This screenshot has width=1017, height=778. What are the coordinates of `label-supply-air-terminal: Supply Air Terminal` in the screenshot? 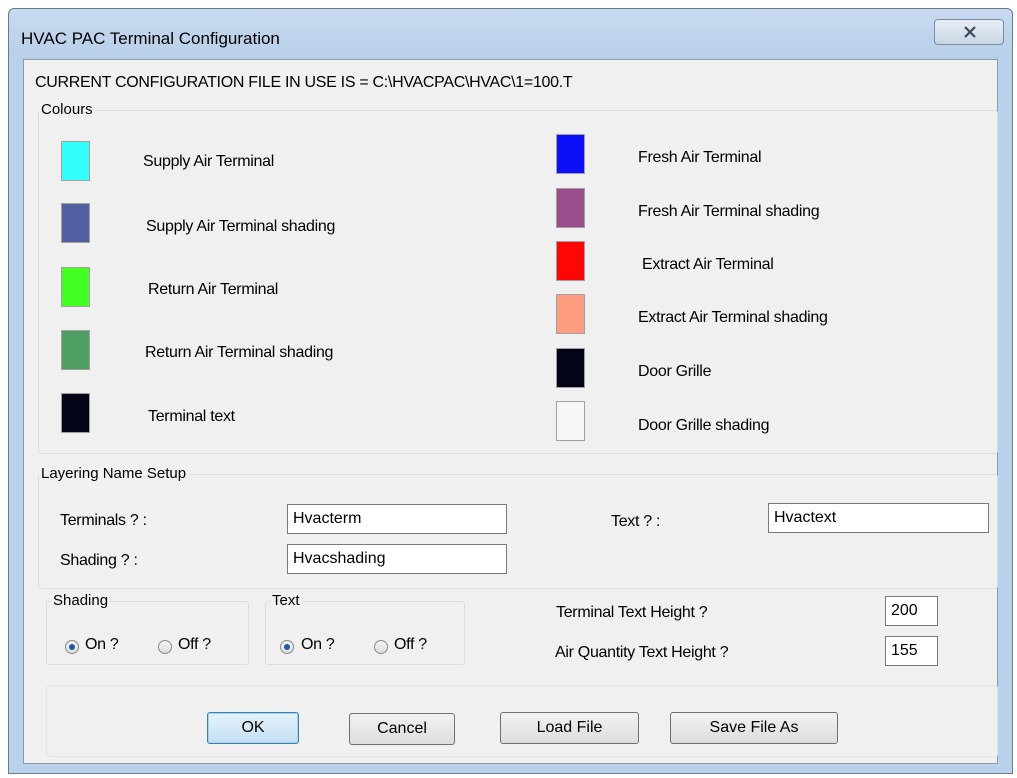 It's located at (208, 161).